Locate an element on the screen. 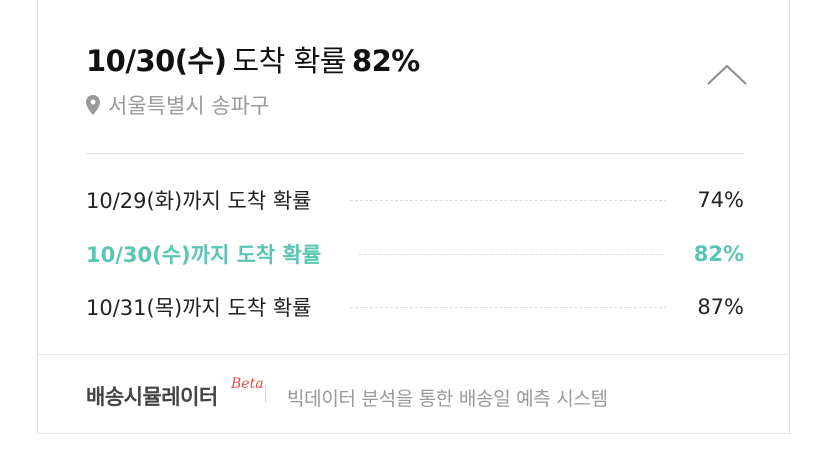 This screenshot has width=827, height=449. row-label: 10/29(화)까지 도착 확률 is located at coordinates (199, 201).